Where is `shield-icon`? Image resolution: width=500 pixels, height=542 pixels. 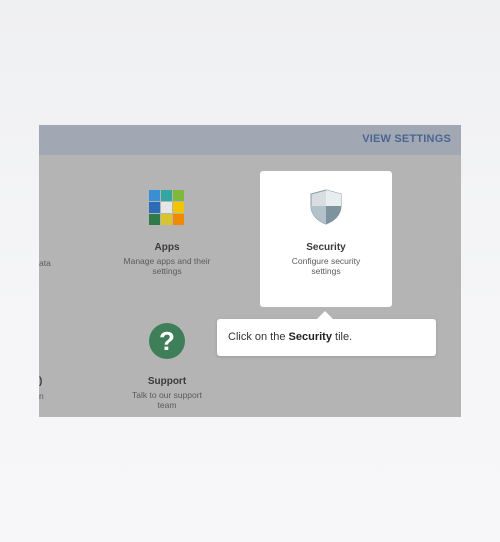
shield-icon is located at coordinates (326, 207).